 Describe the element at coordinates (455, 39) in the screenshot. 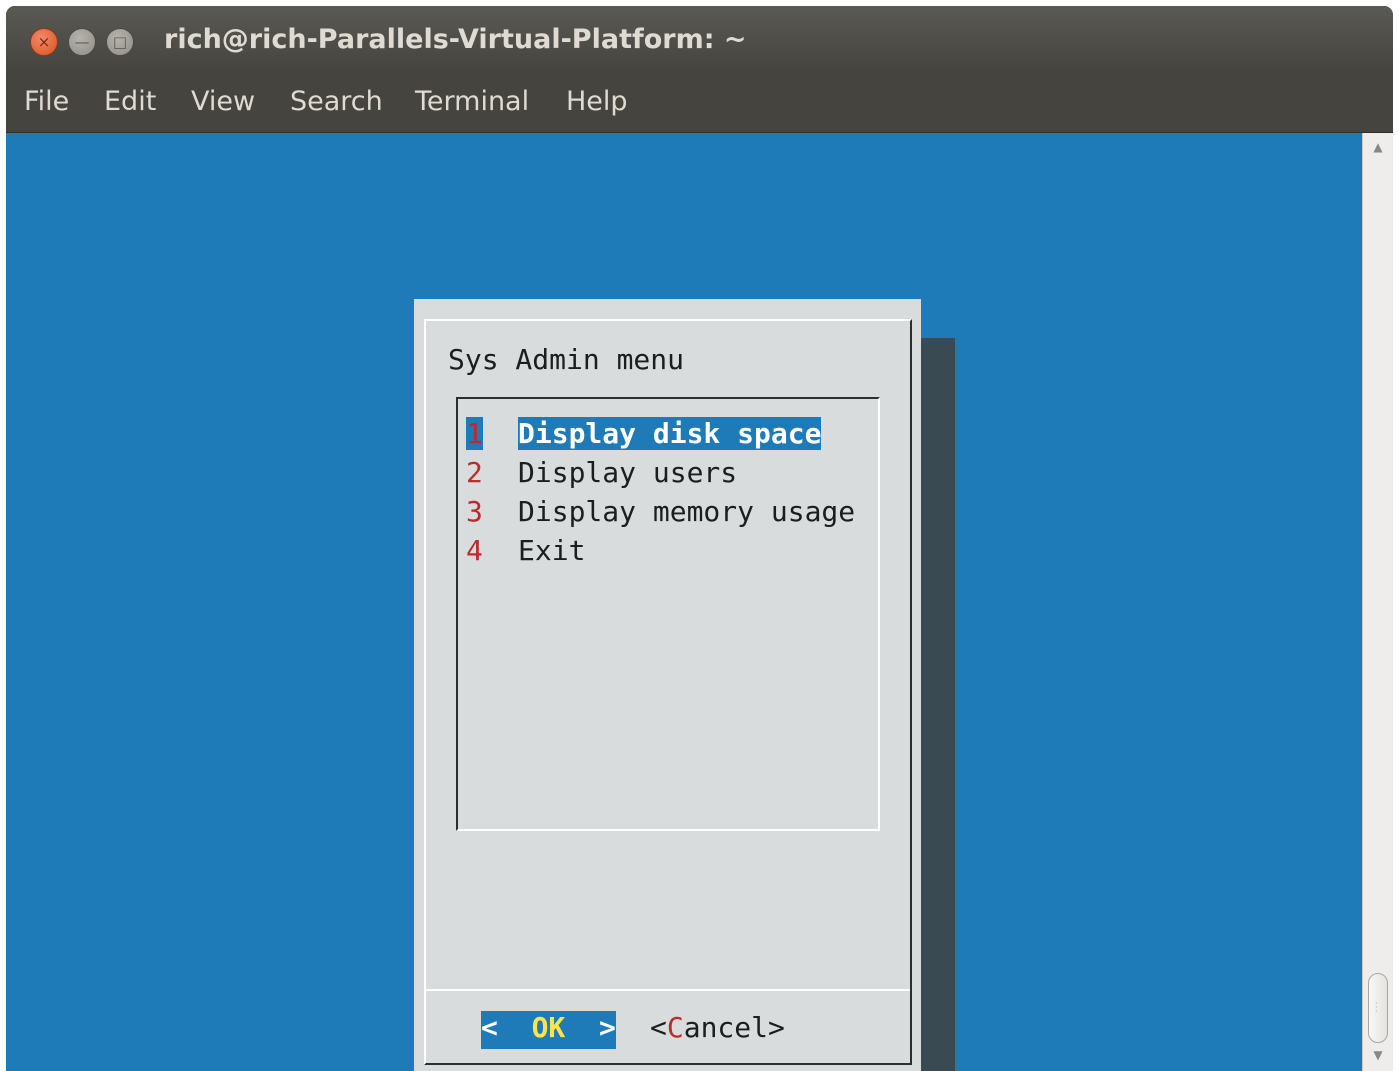

I see `window-title: rich@rich-Parallels-Virtual-Platform: ~` at that location.